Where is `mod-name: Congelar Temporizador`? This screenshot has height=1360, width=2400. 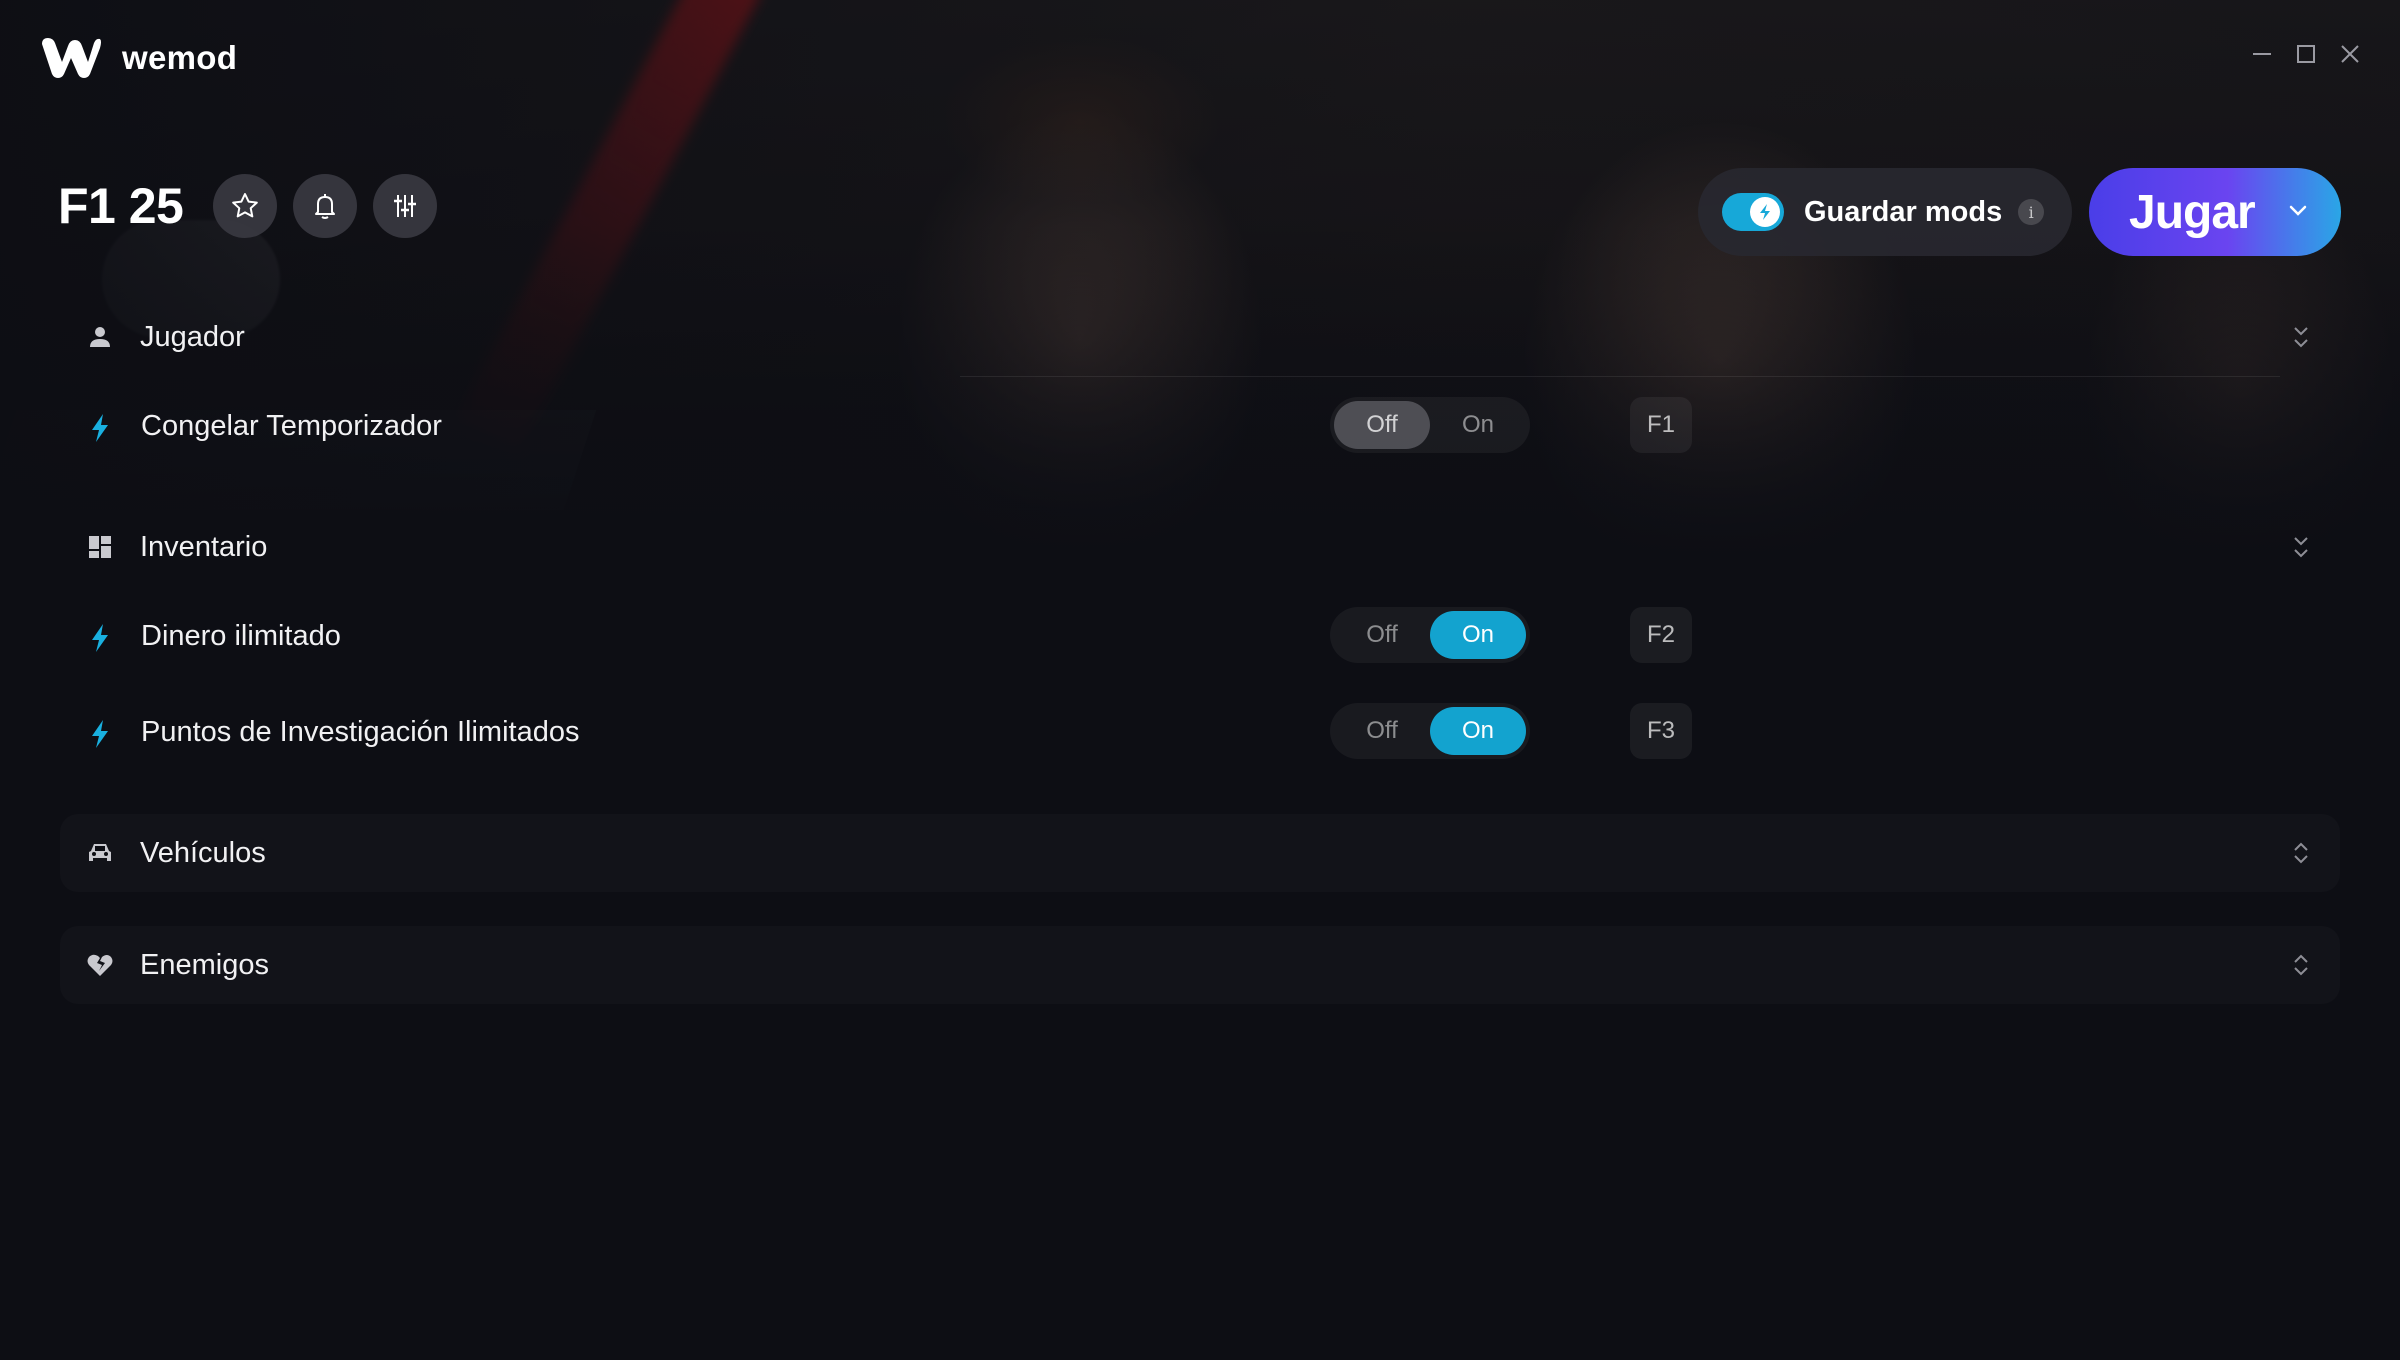 mod-name: Congelar Temporizador is located at coordinates (291, 426).